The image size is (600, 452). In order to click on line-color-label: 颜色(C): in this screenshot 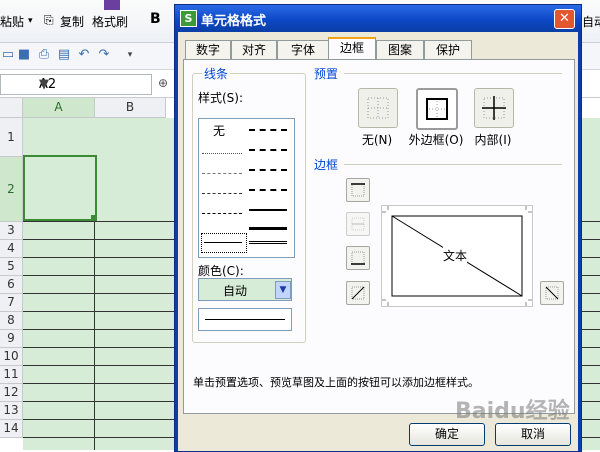, I will do `click(221, 271)`.